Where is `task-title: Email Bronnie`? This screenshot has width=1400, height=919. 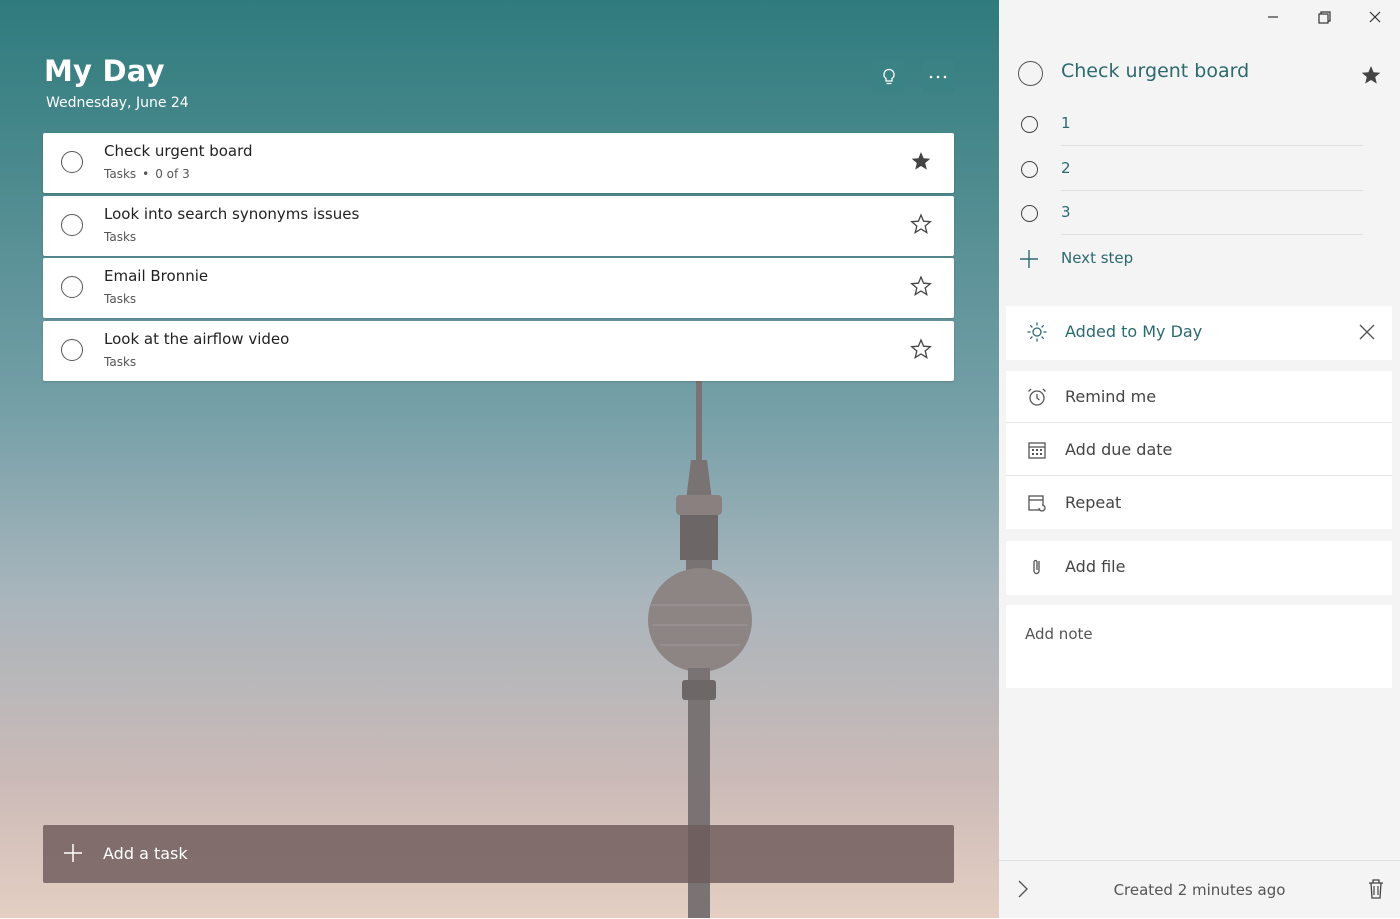 task-title: Email Bronnie is located at coordinates (156, 276).